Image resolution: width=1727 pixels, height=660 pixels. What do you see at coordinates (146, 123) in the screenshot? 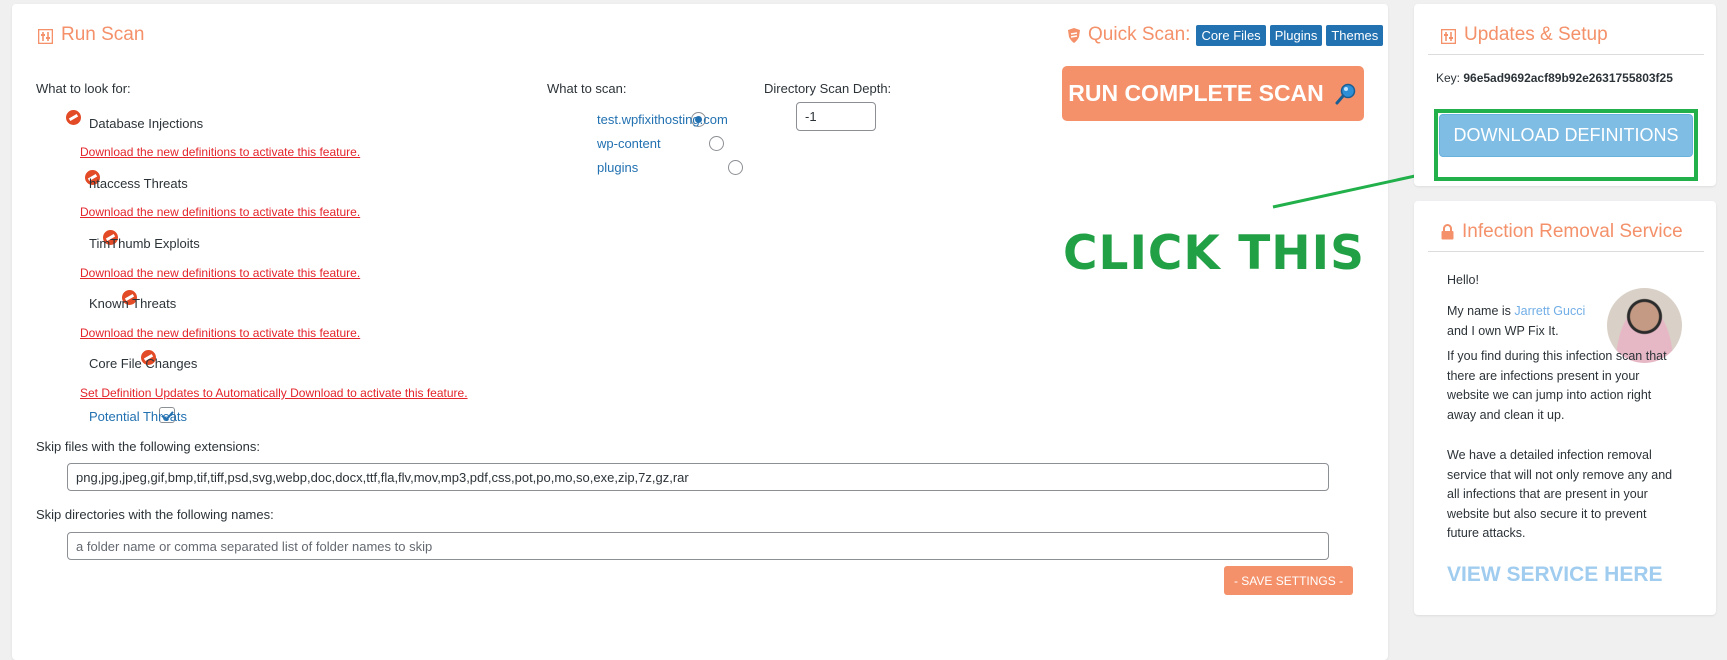
I see `scan-item-label: Database Injections` at bounding box center [146, 123].